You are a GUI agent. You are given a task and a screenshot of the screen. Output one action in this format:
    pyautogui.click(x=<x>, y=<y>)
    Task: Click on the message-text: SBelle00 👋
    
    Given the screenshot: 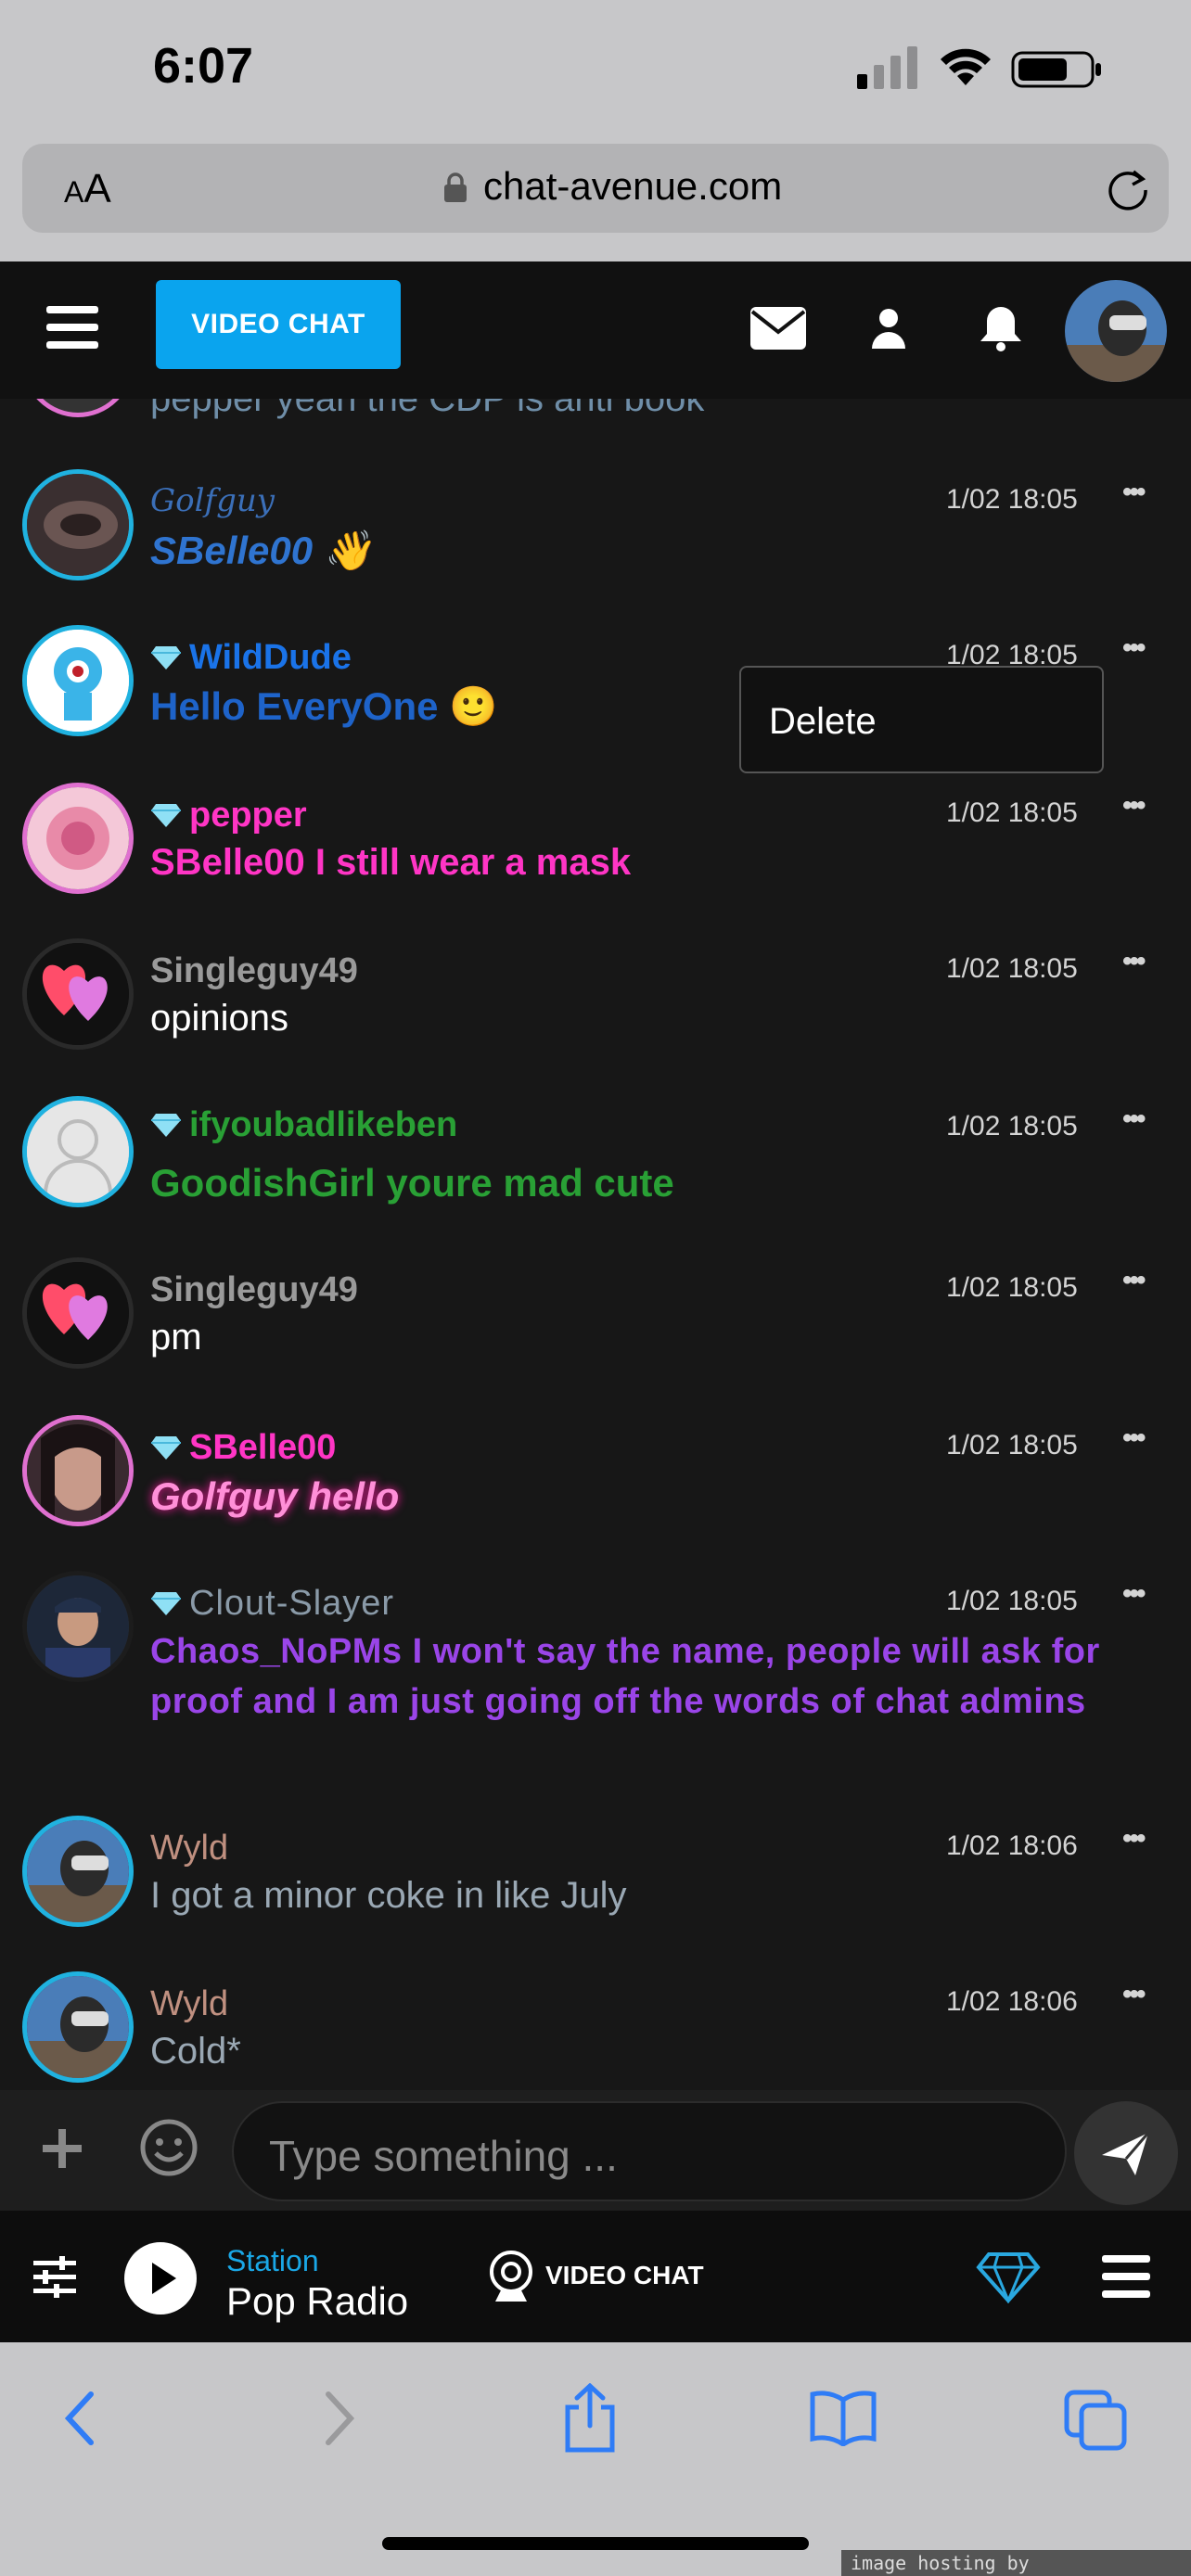 What is the action you would take?
    pyautogui.click(x=261, y=551)
    